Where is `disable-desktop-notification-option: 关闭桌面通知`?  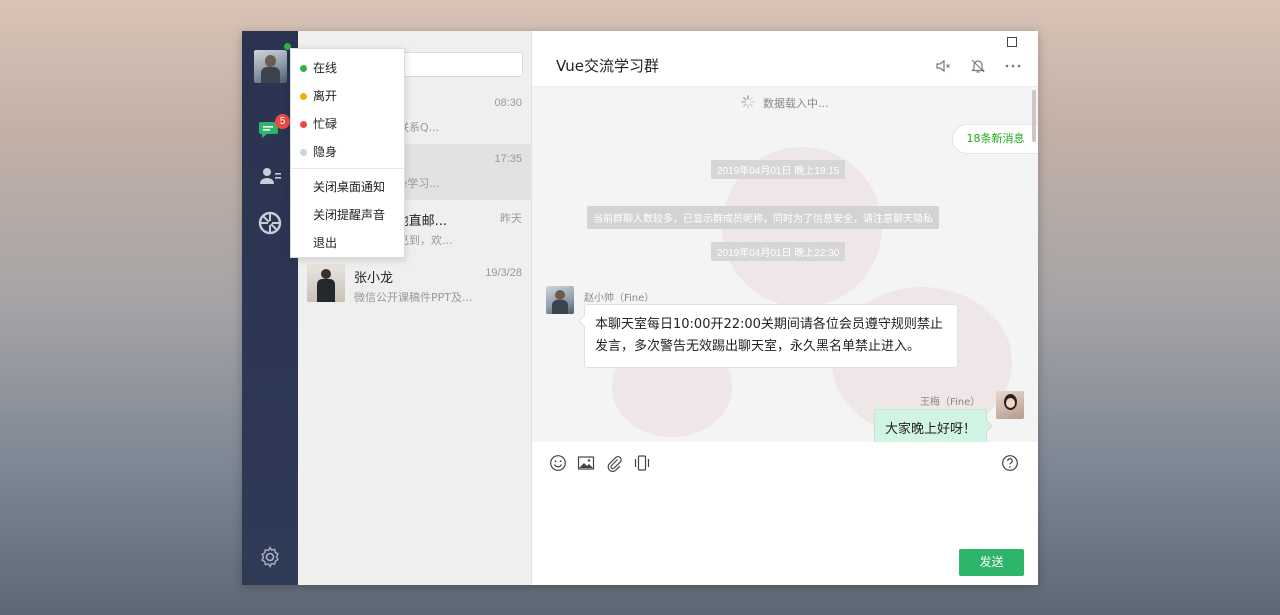
disable-desktop-notification-option: 关闭桌面通知 is located at coordinates (347, 185).